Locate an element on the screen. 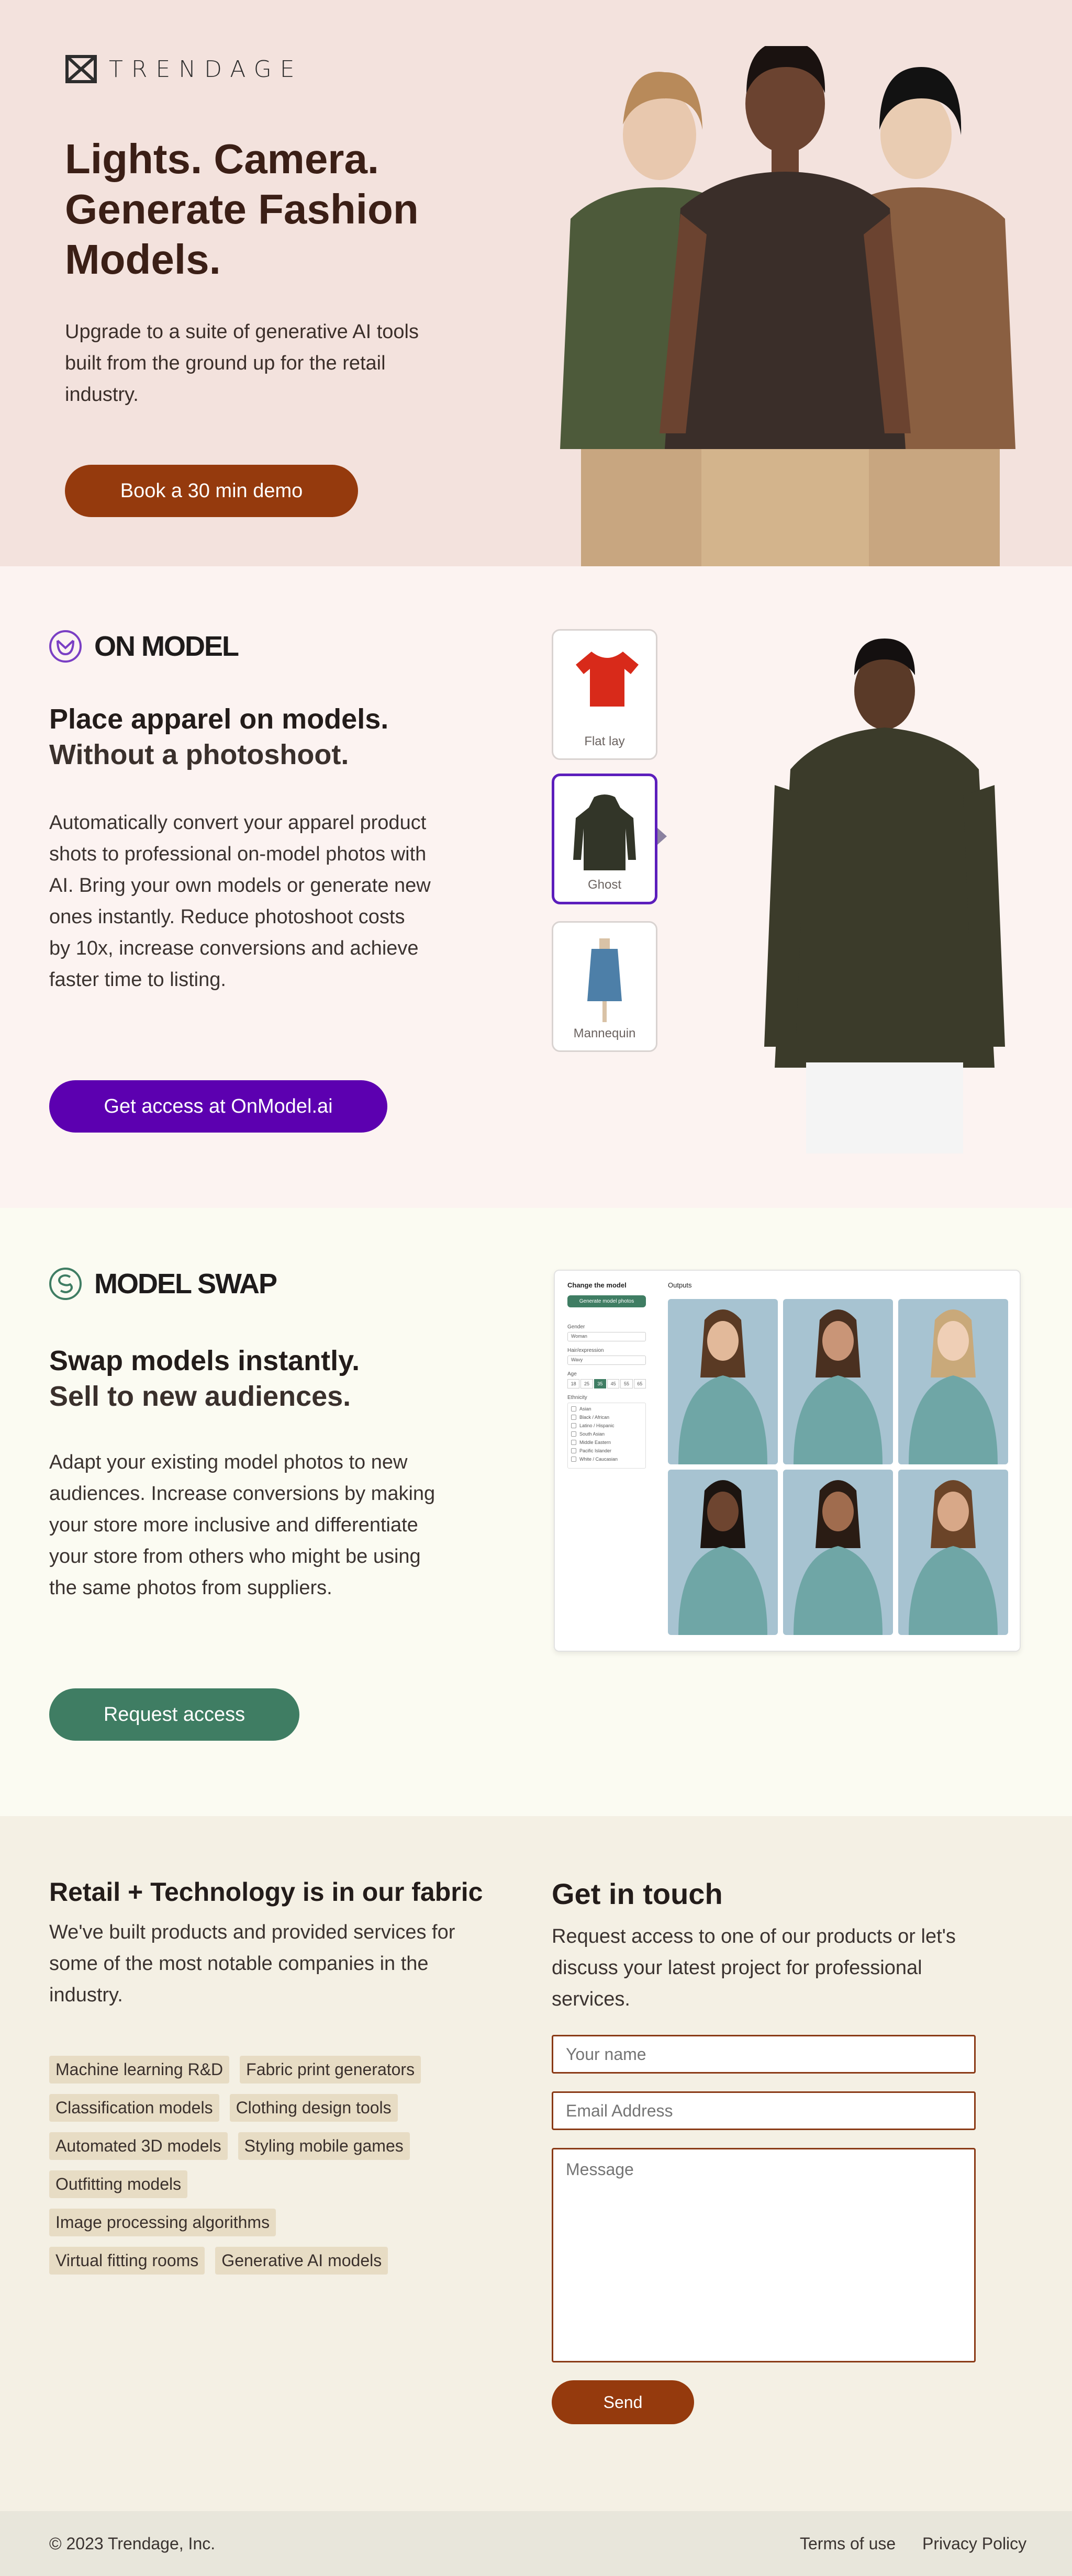 The image size is (1072, 2576). get-in-touch-heading: Get in touch is located at coordinates (637, 1893).